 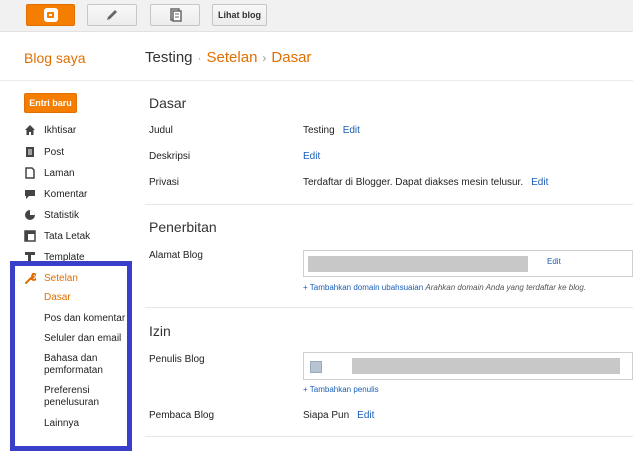 I want to click on sidebar-item-label: Laman, so click(x=59, y=173).